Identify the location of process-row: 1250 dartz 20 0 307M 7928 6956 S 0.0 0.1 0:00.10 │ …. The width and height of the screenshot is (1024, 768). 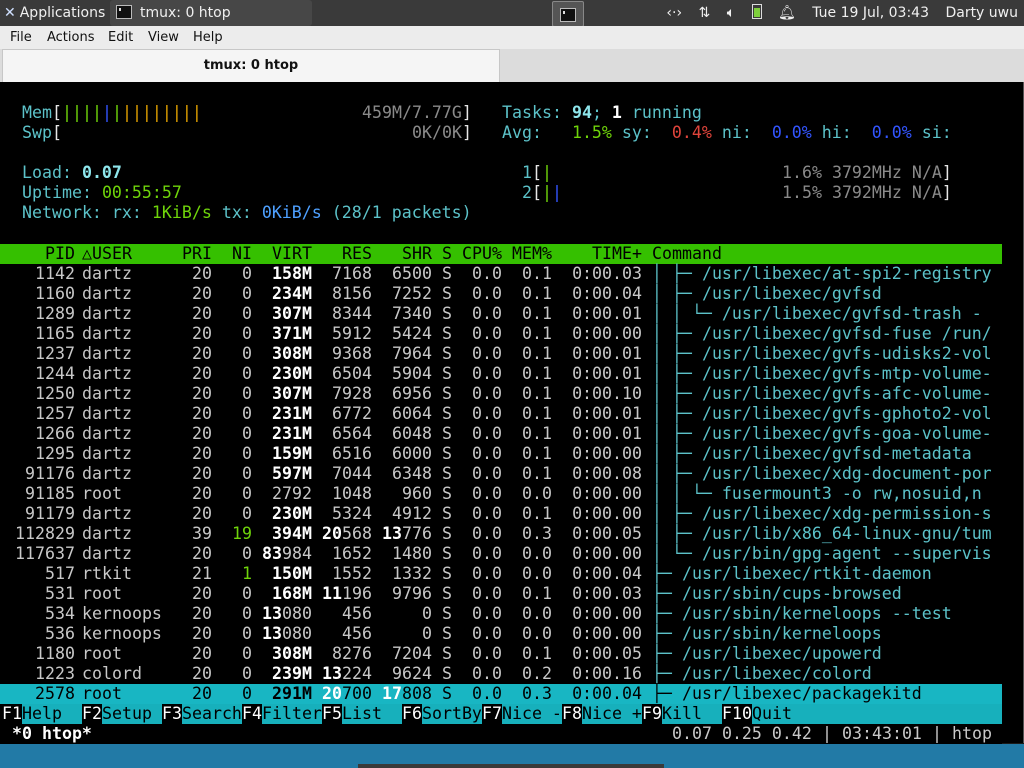
(501, 394).